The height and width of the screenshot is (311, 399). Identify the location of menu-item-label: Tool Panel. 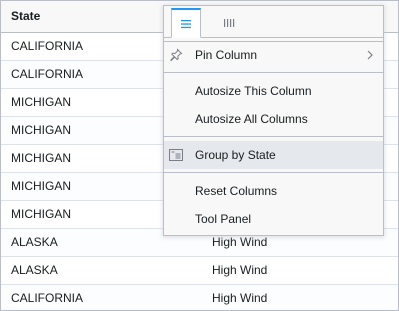
(223, 219).